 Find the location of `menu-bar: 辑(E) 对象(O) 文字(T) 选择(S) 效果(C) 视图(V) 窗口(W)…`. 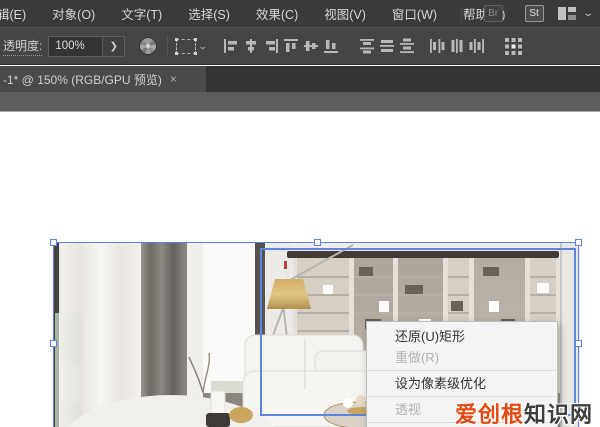

menu-bar: 辑(E) 对象(O) 文字(T) 选择(S) 效果(C) 视图(V) 窗口(W)… is located at coordinates (300, 13).